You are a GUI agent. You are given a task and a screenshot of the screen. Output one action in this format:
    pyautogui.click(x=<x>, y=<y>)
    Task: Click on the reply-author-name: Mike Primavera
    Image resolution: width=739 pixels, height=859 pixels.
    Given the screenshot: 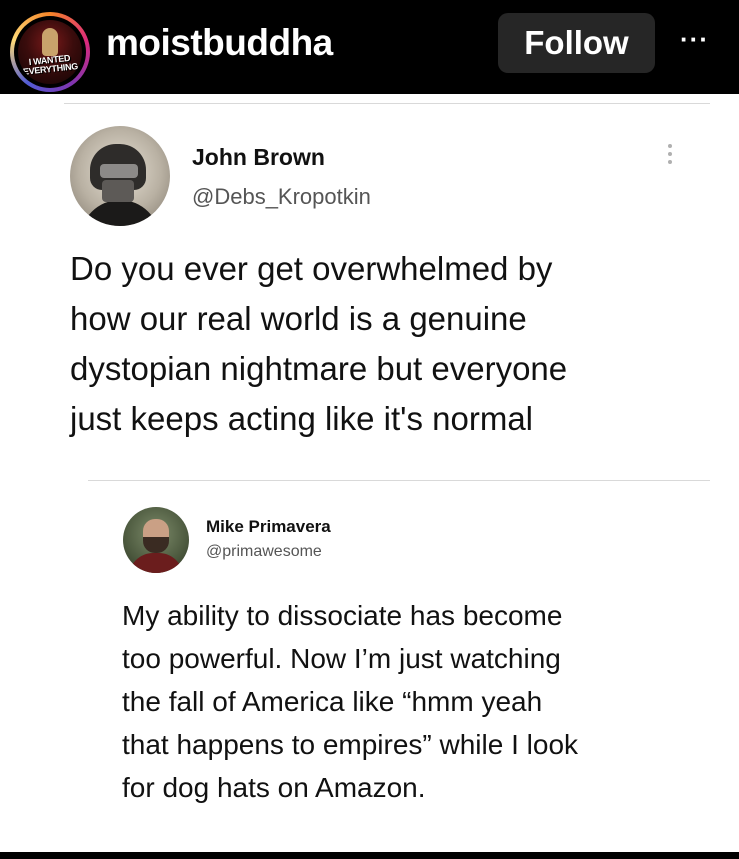 What is the action you would take?
    pyautogui.click(x=268, y=526)
    